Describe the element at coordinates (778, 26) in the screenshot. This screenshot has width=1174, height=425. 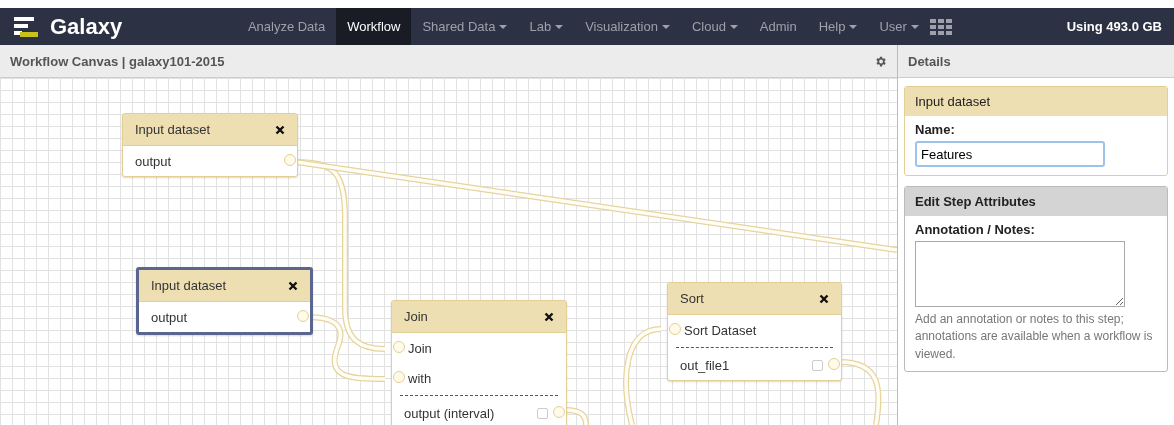
I see `nav-tab: Admin` at that location.